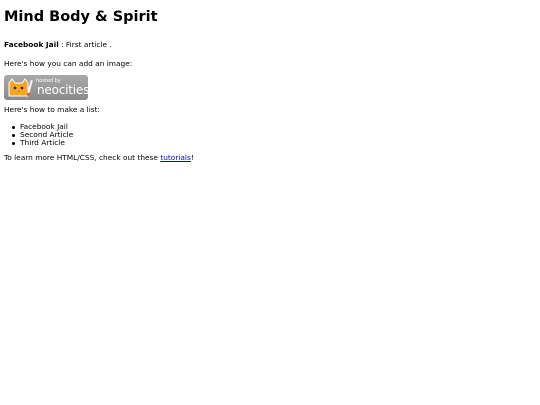  I want to click on badge-neocities-text: neocities, so click(62, 90).